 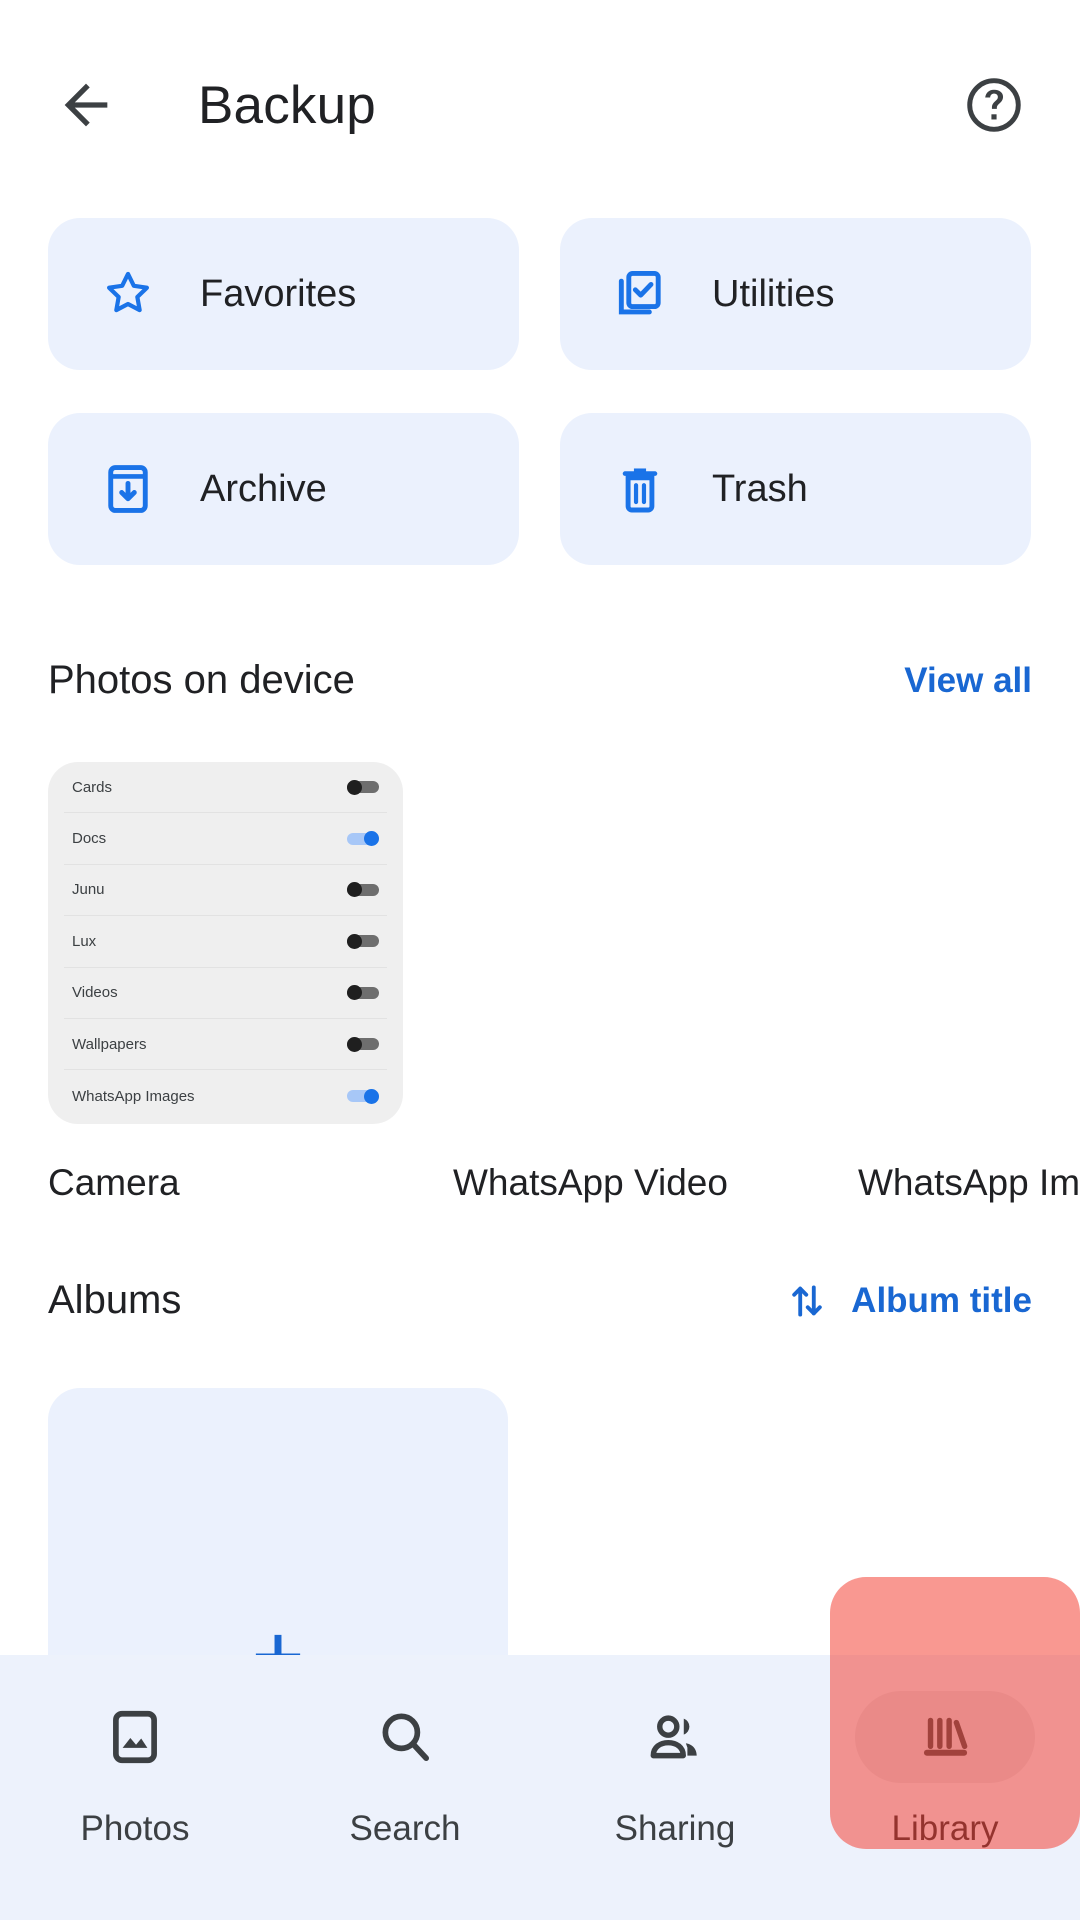 What do you see at coordinates (114, 1182) in the screenshot?
I see `device-folder-caption: Camera` at bounding box center [114, 1182].